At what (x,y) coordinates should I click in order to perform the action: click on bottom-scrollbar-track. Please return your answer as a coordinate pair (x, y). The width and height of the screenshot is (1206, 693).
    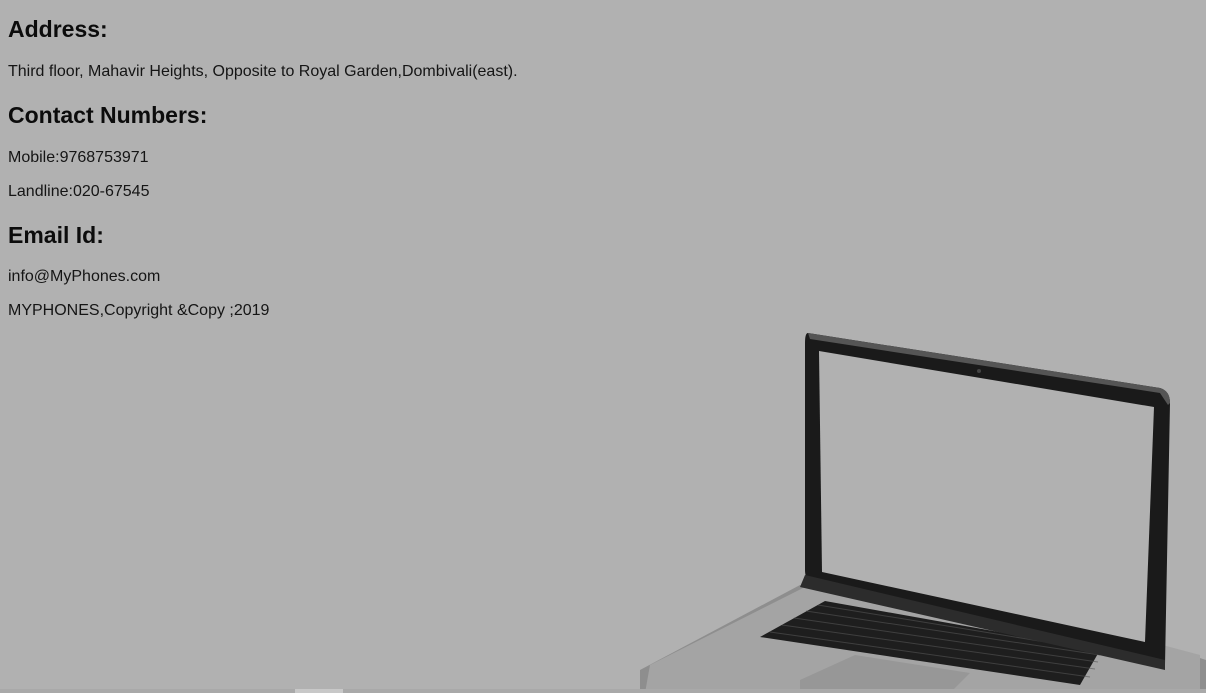
    Looking at the image, I should click on (603, 691).